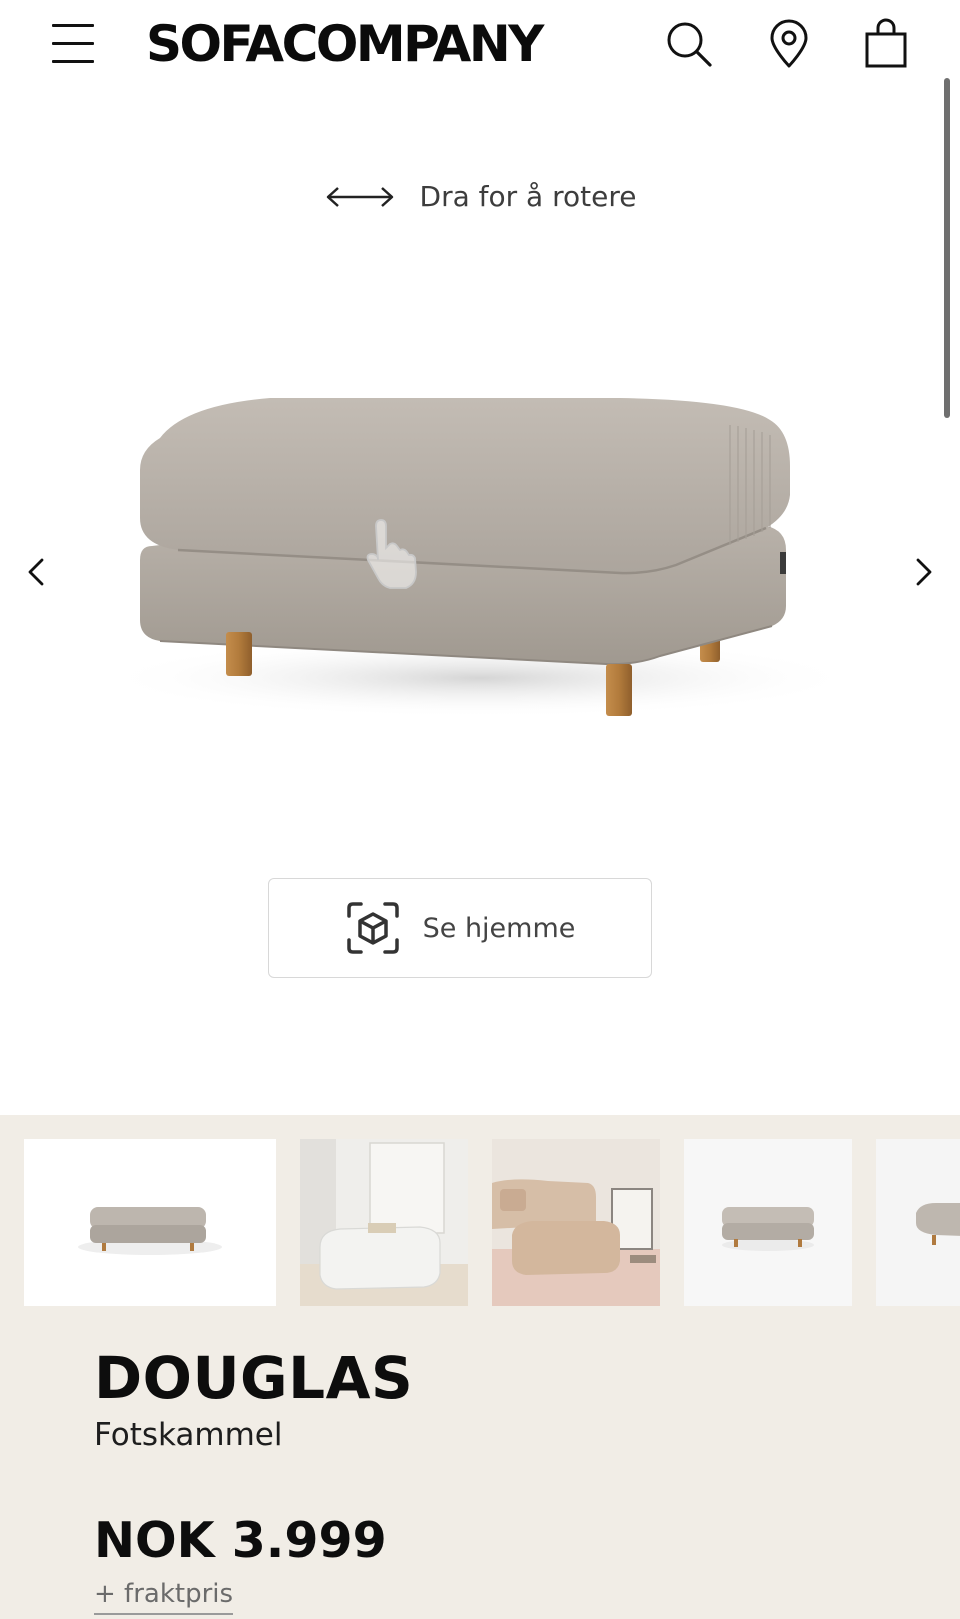  I want to click on double-arrow-icon, so click(360, 197).